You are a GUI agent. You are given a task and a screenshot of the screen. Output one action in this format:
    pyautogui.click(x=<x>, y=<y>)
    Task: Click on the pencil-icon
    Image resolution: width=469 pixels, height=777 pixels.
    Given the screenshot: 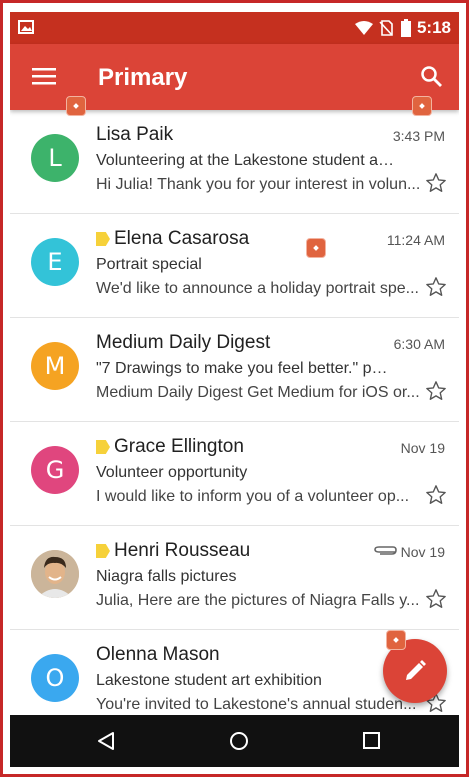 What is the action you would take?
    pyautogui.click(x=416, y=670)
    